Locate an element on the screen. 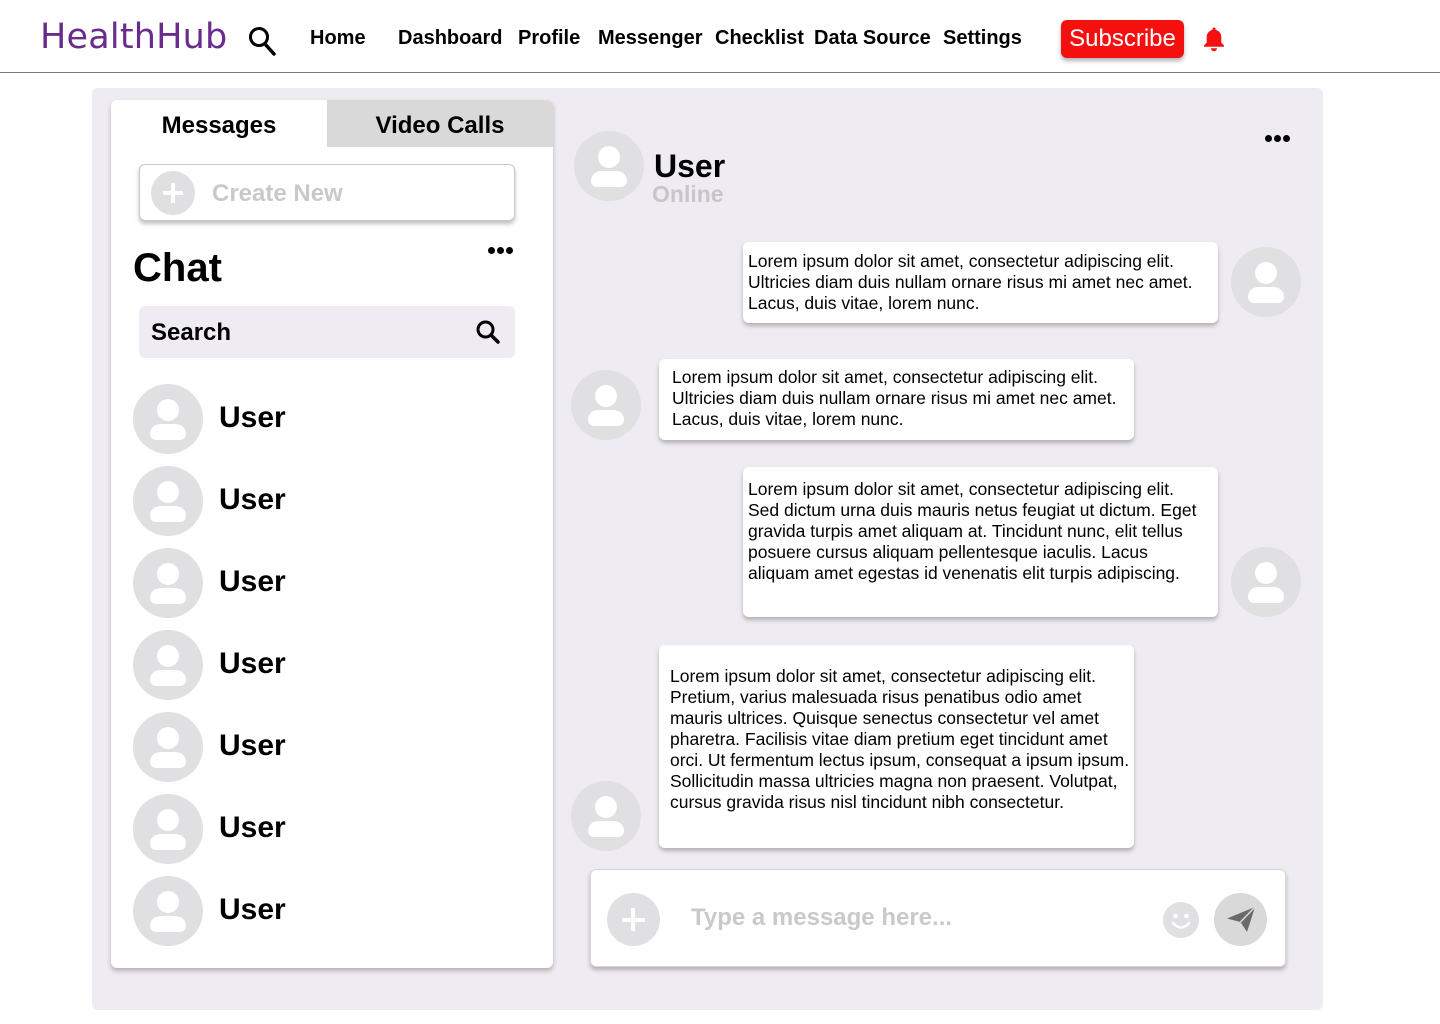 This screenshot has height=1024, width=1440. nav-messenger: Messenger is located at coordinates (650, 38).